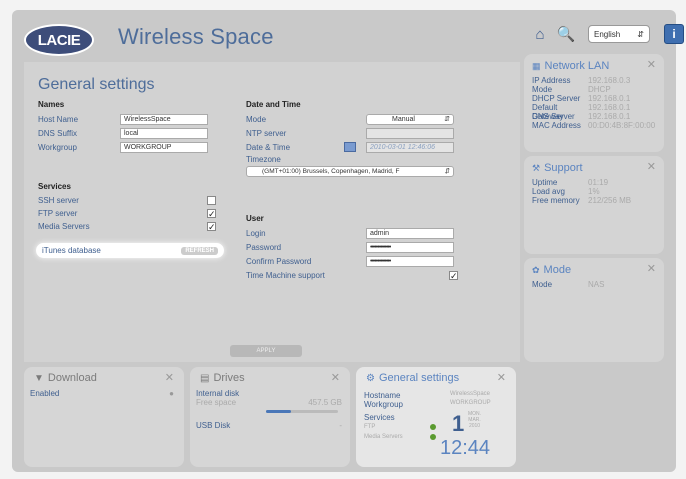  I want to click on network-lan-row: IP Address 192.168.0.3, so click(593, 80).